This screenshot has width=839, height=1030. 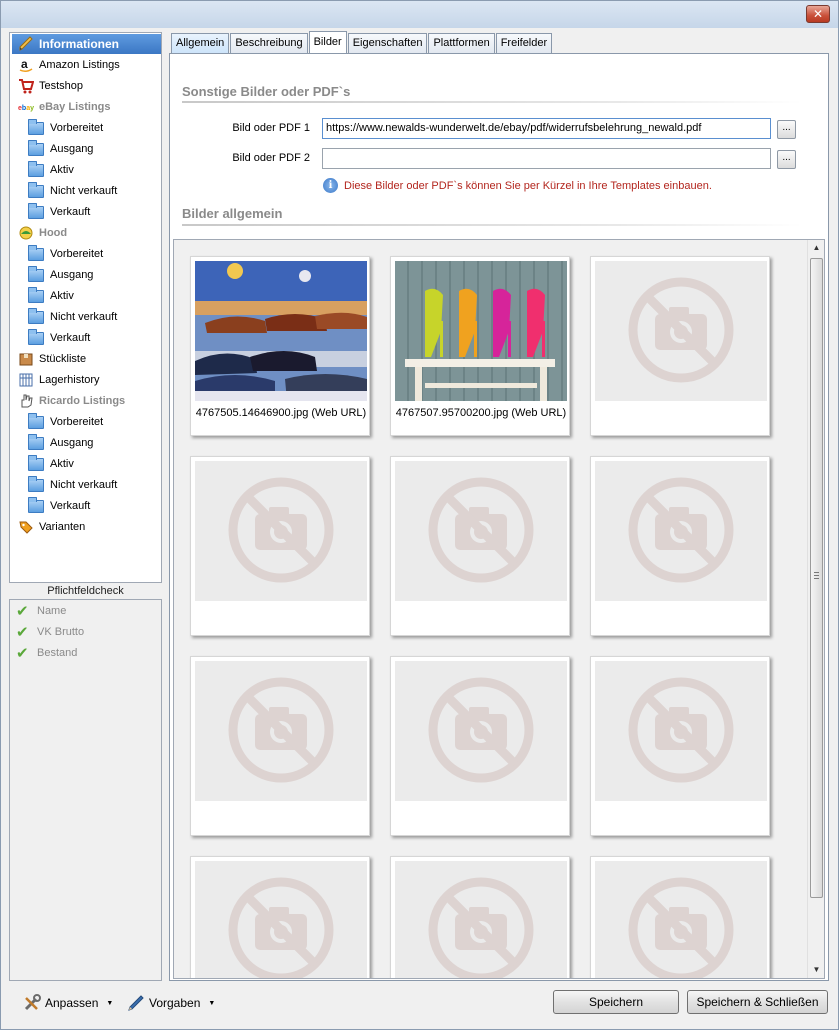 I want to click on nav-item-lagerhistory: Lagerhistory, so click(x=86, y=380).